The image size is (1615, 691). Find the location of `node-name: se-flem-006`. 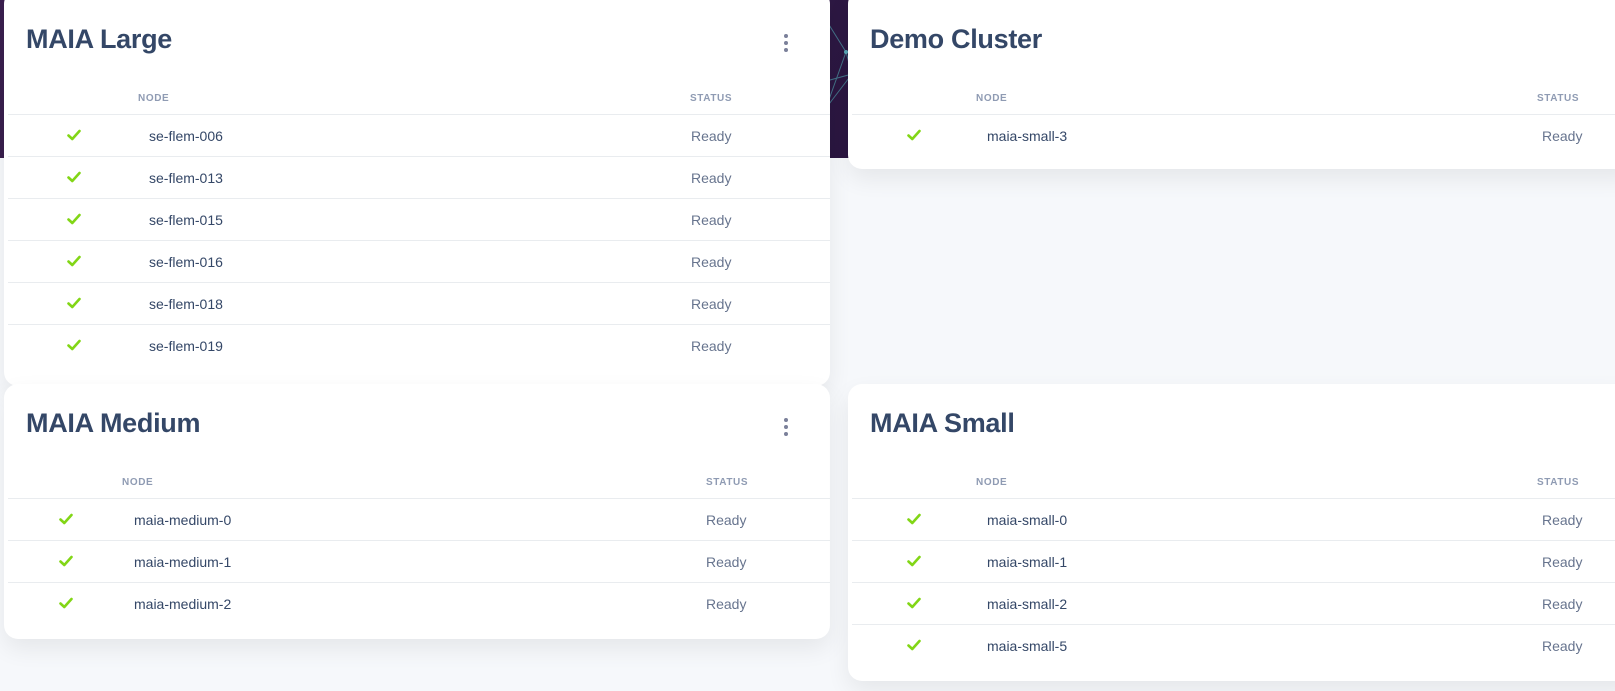

node-name: se-flem-006 is located at coordinates (186, 136).